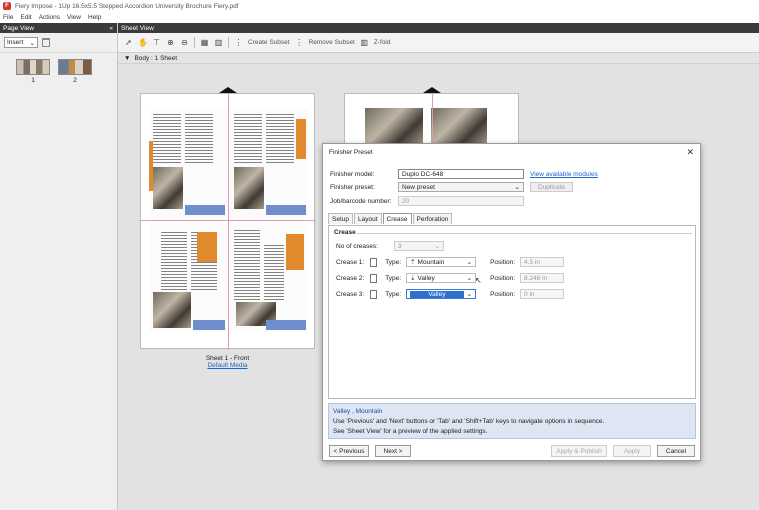  What do you see at coordinates (564, 174) in the screenshot?
I see `view-modules-link: View available modules` at bounding box center [564, 174].